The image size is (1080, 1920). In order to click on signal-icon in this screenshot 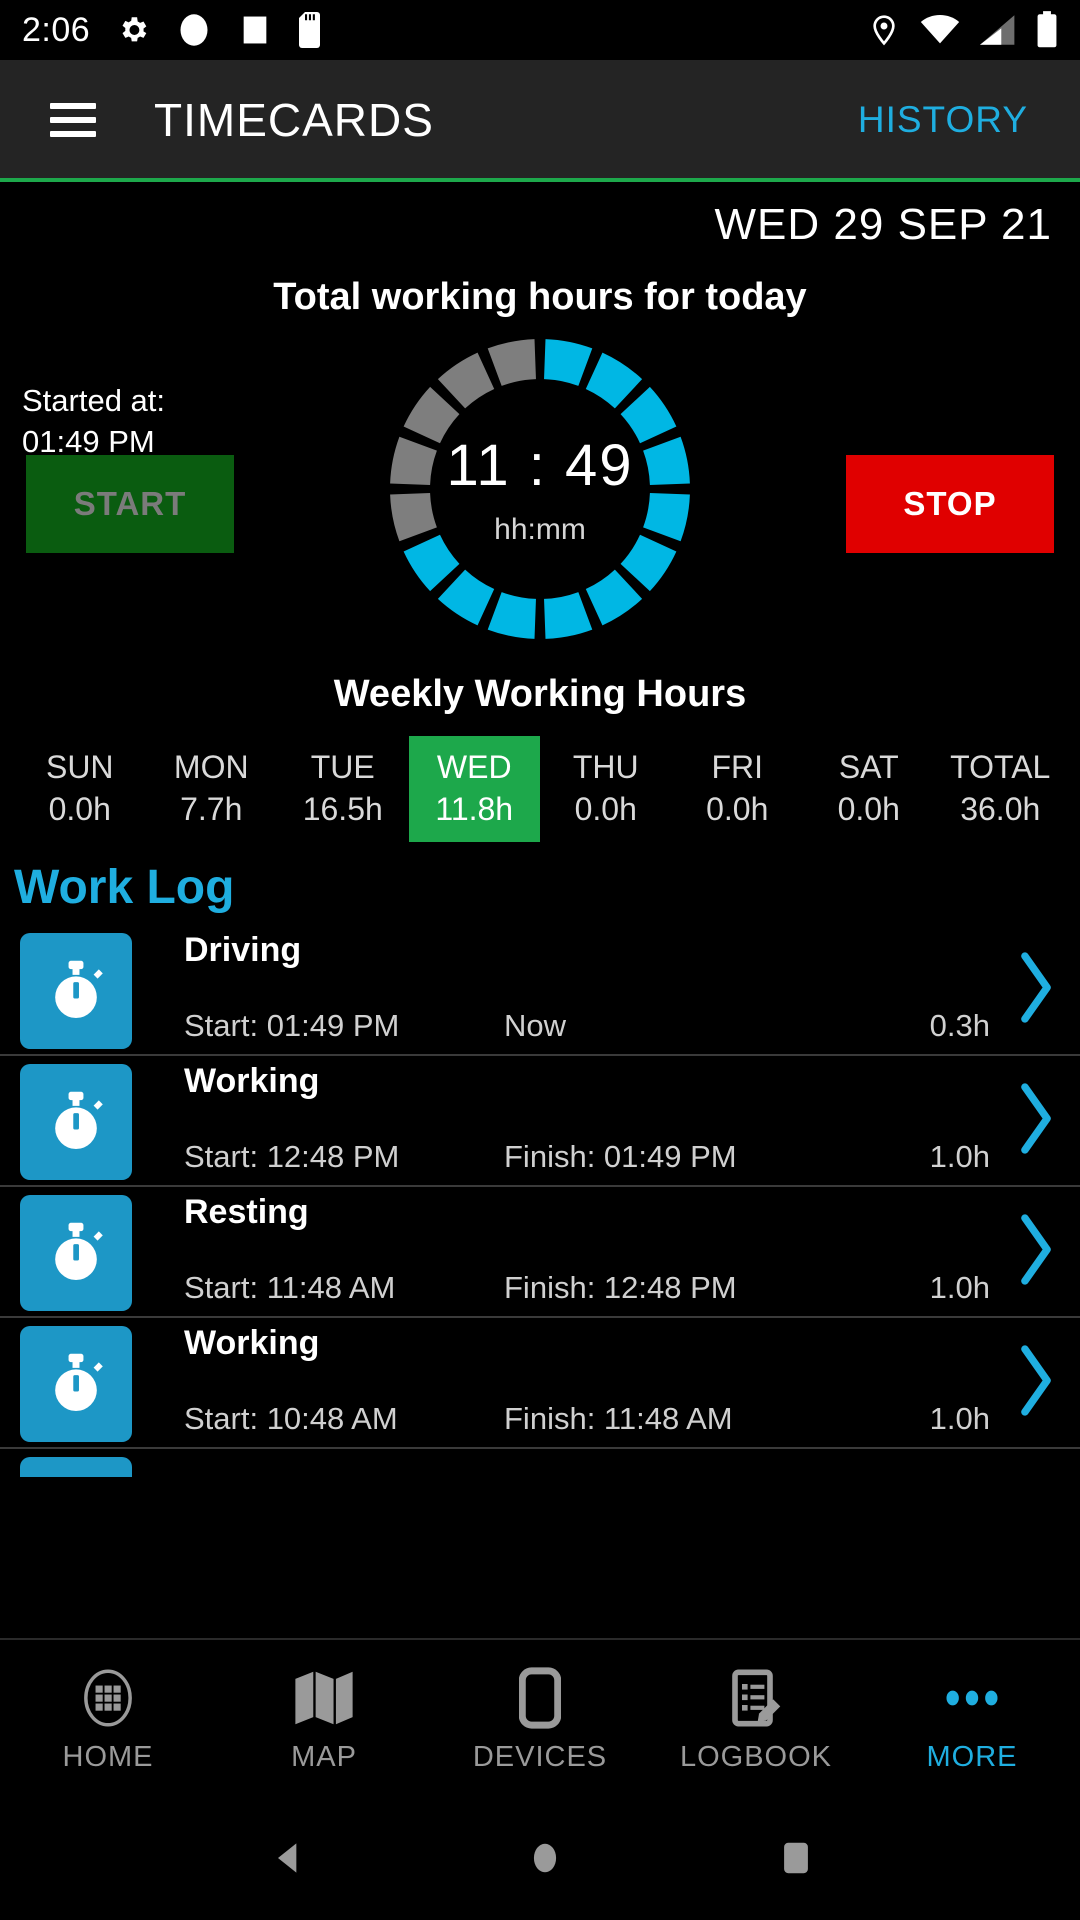, I will do `click(998, 30)`.